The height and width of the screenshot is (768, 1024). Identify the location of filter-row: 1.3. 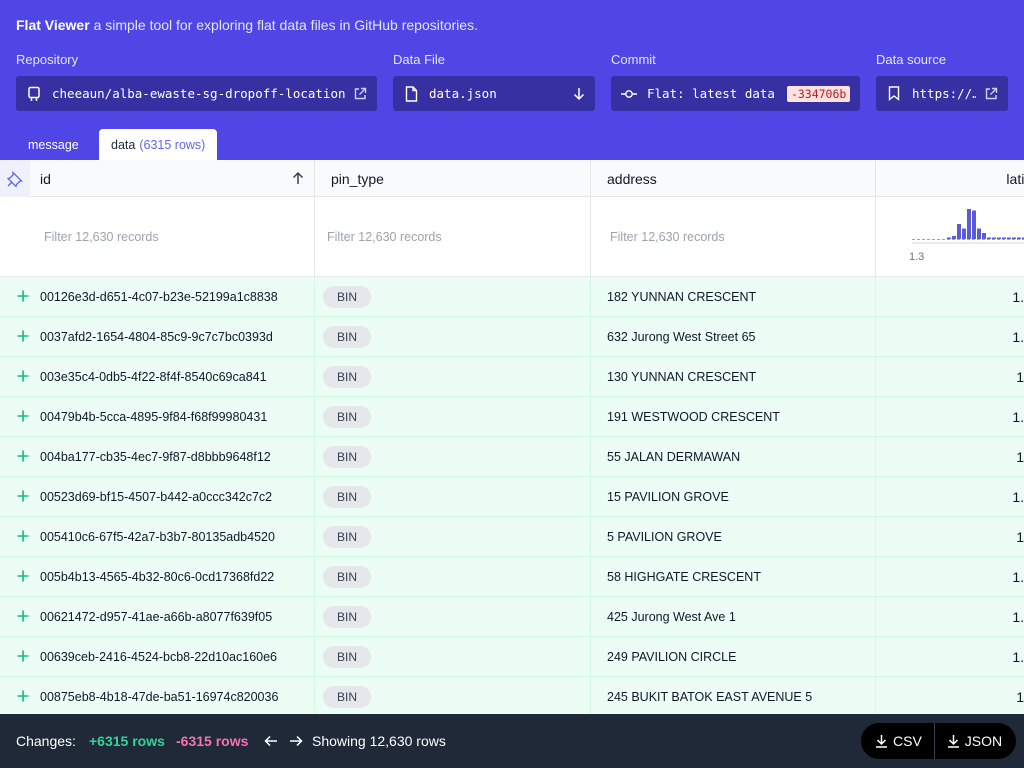
(512, 237).